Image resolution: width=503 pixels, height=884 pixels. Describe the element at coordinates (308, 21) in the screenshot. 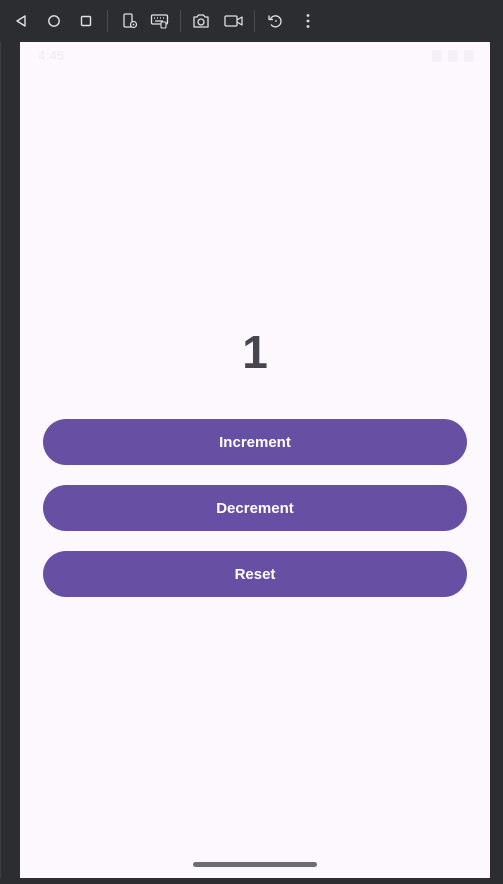

I see `more-options-icon` at that location.